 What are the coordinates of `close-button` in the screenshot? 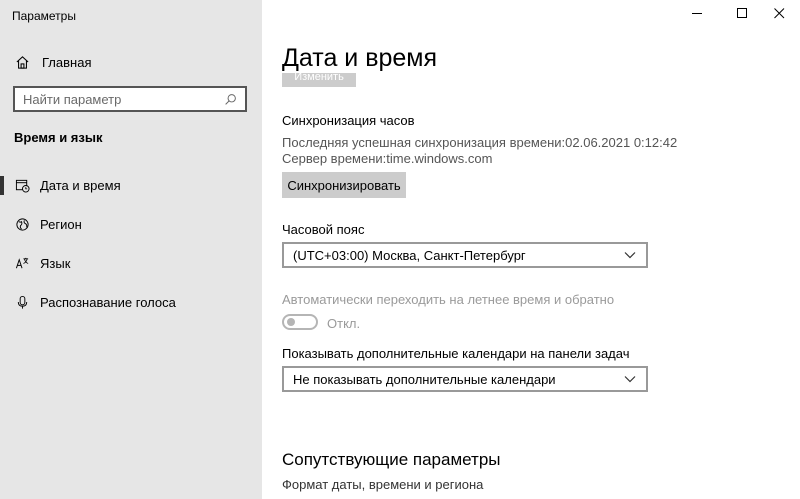 It's located at (779, 15).